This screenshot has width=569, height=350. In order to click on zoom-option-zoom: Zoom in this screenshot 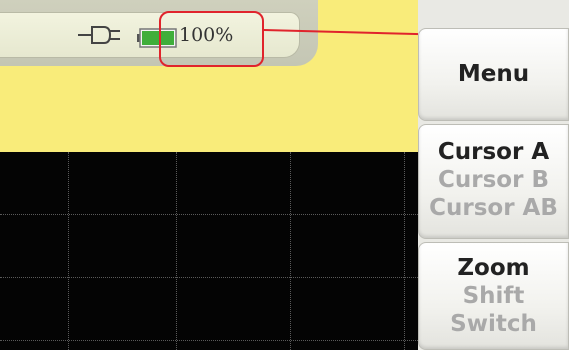, I will do `click(493, 268)`.